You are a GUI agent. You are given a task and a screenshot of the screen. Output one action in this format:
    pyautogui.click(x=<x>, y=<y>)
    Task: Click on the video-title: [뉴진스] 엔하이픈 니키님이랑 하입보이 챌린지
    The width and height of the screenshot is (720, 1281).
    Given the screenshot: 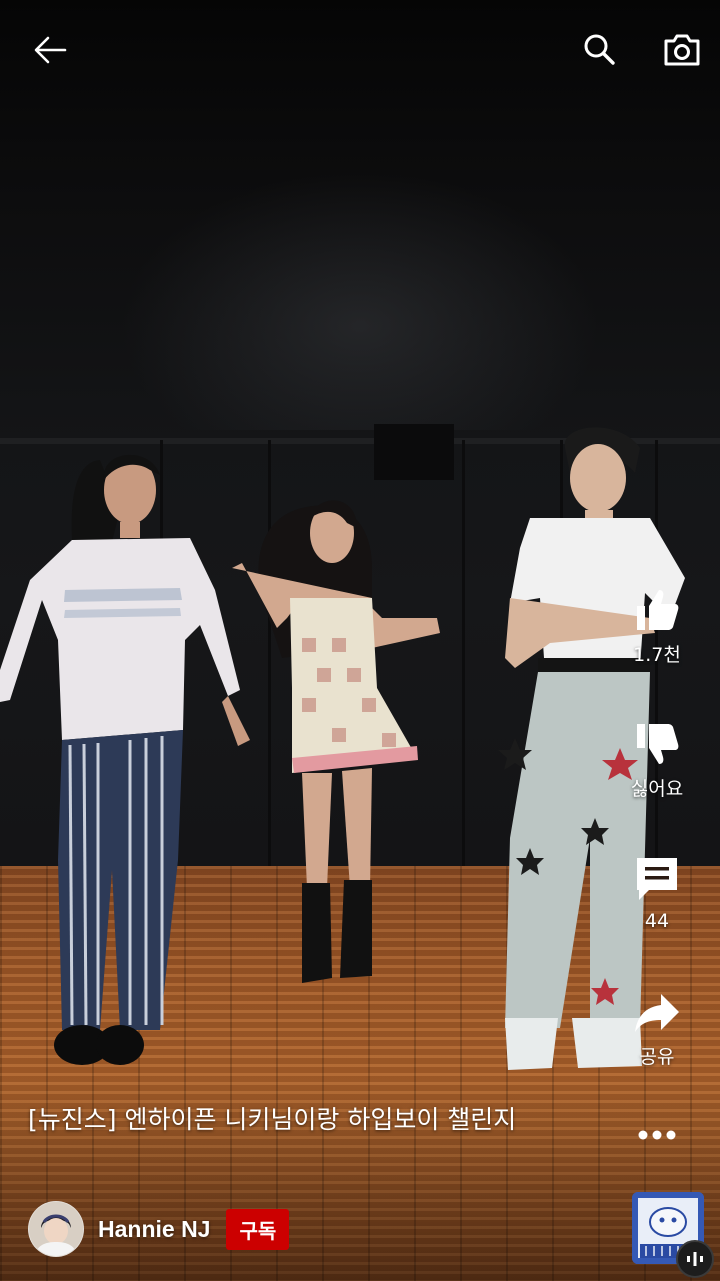 What is the action you would take?
    pyautogui.click(x=288, y=1120)
    